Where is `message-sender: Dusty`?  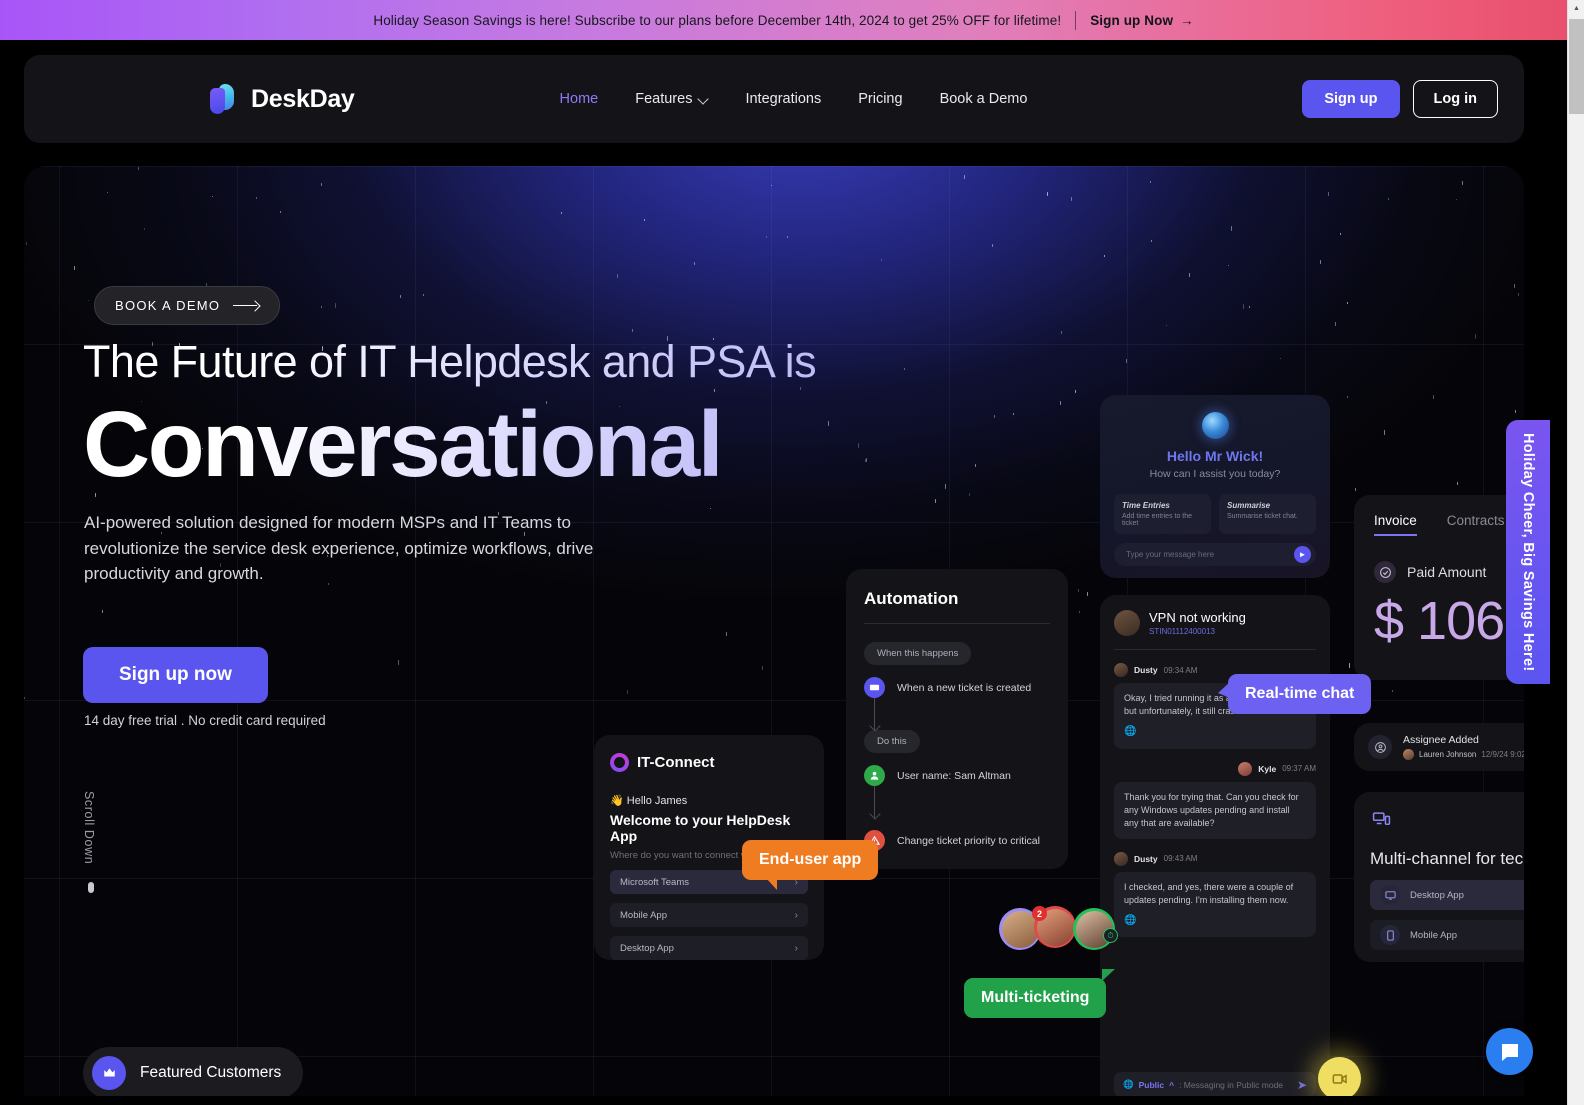 message-sender: Dusty is located at coordinates (1146, 858).